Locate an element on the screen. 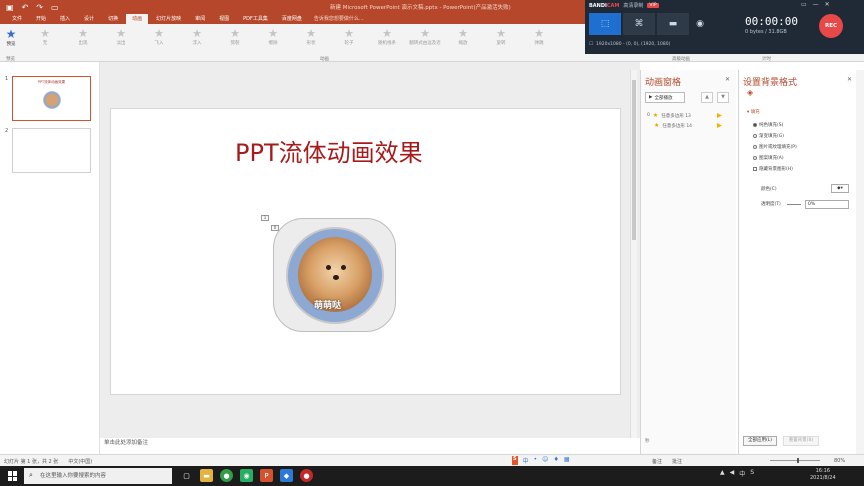 The height and width of the screenshot is (486, 864). move-up-button: ▲ is located at coordinates (707, 97).